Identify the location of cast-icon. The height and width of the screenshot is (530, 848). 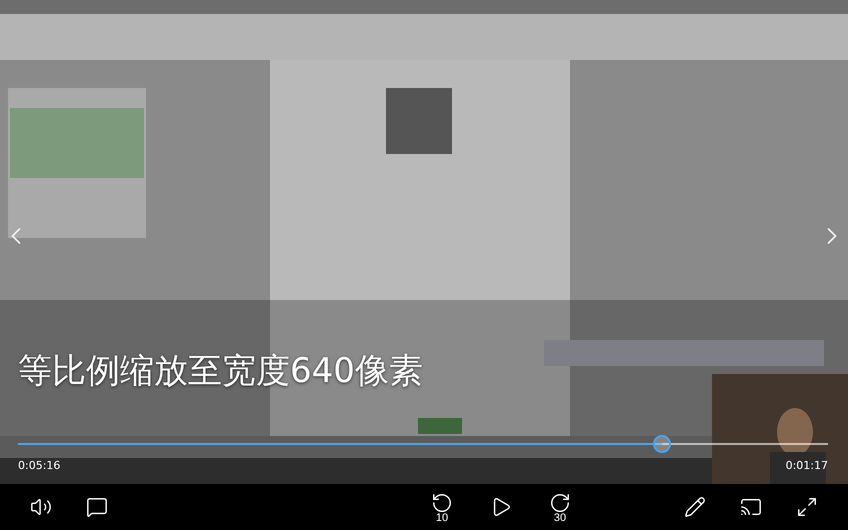
(751, 507).